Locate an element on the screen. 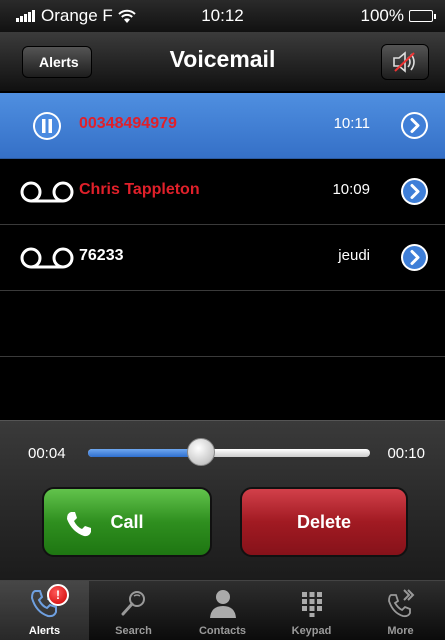 This screenshot has height=640, width=445. phone-icon is located at coordinates (79, 524).